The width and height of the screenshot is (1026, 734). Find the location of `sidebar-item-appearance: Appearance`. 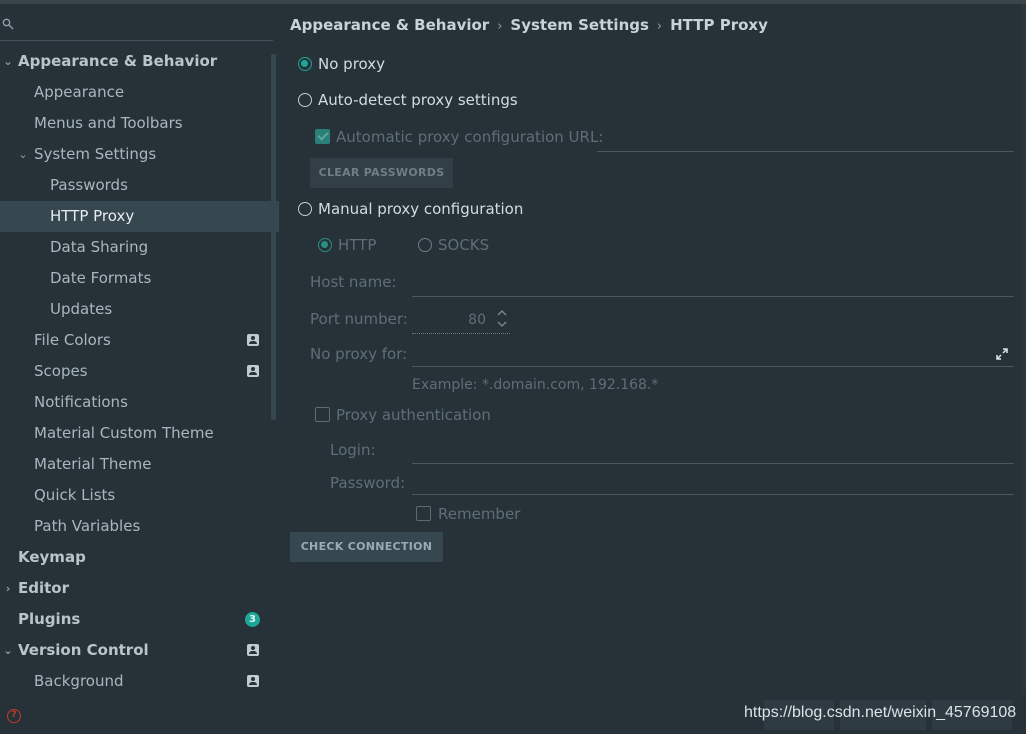

sidebar-item-appearance: Appearance is located at coordinates (139, 92).